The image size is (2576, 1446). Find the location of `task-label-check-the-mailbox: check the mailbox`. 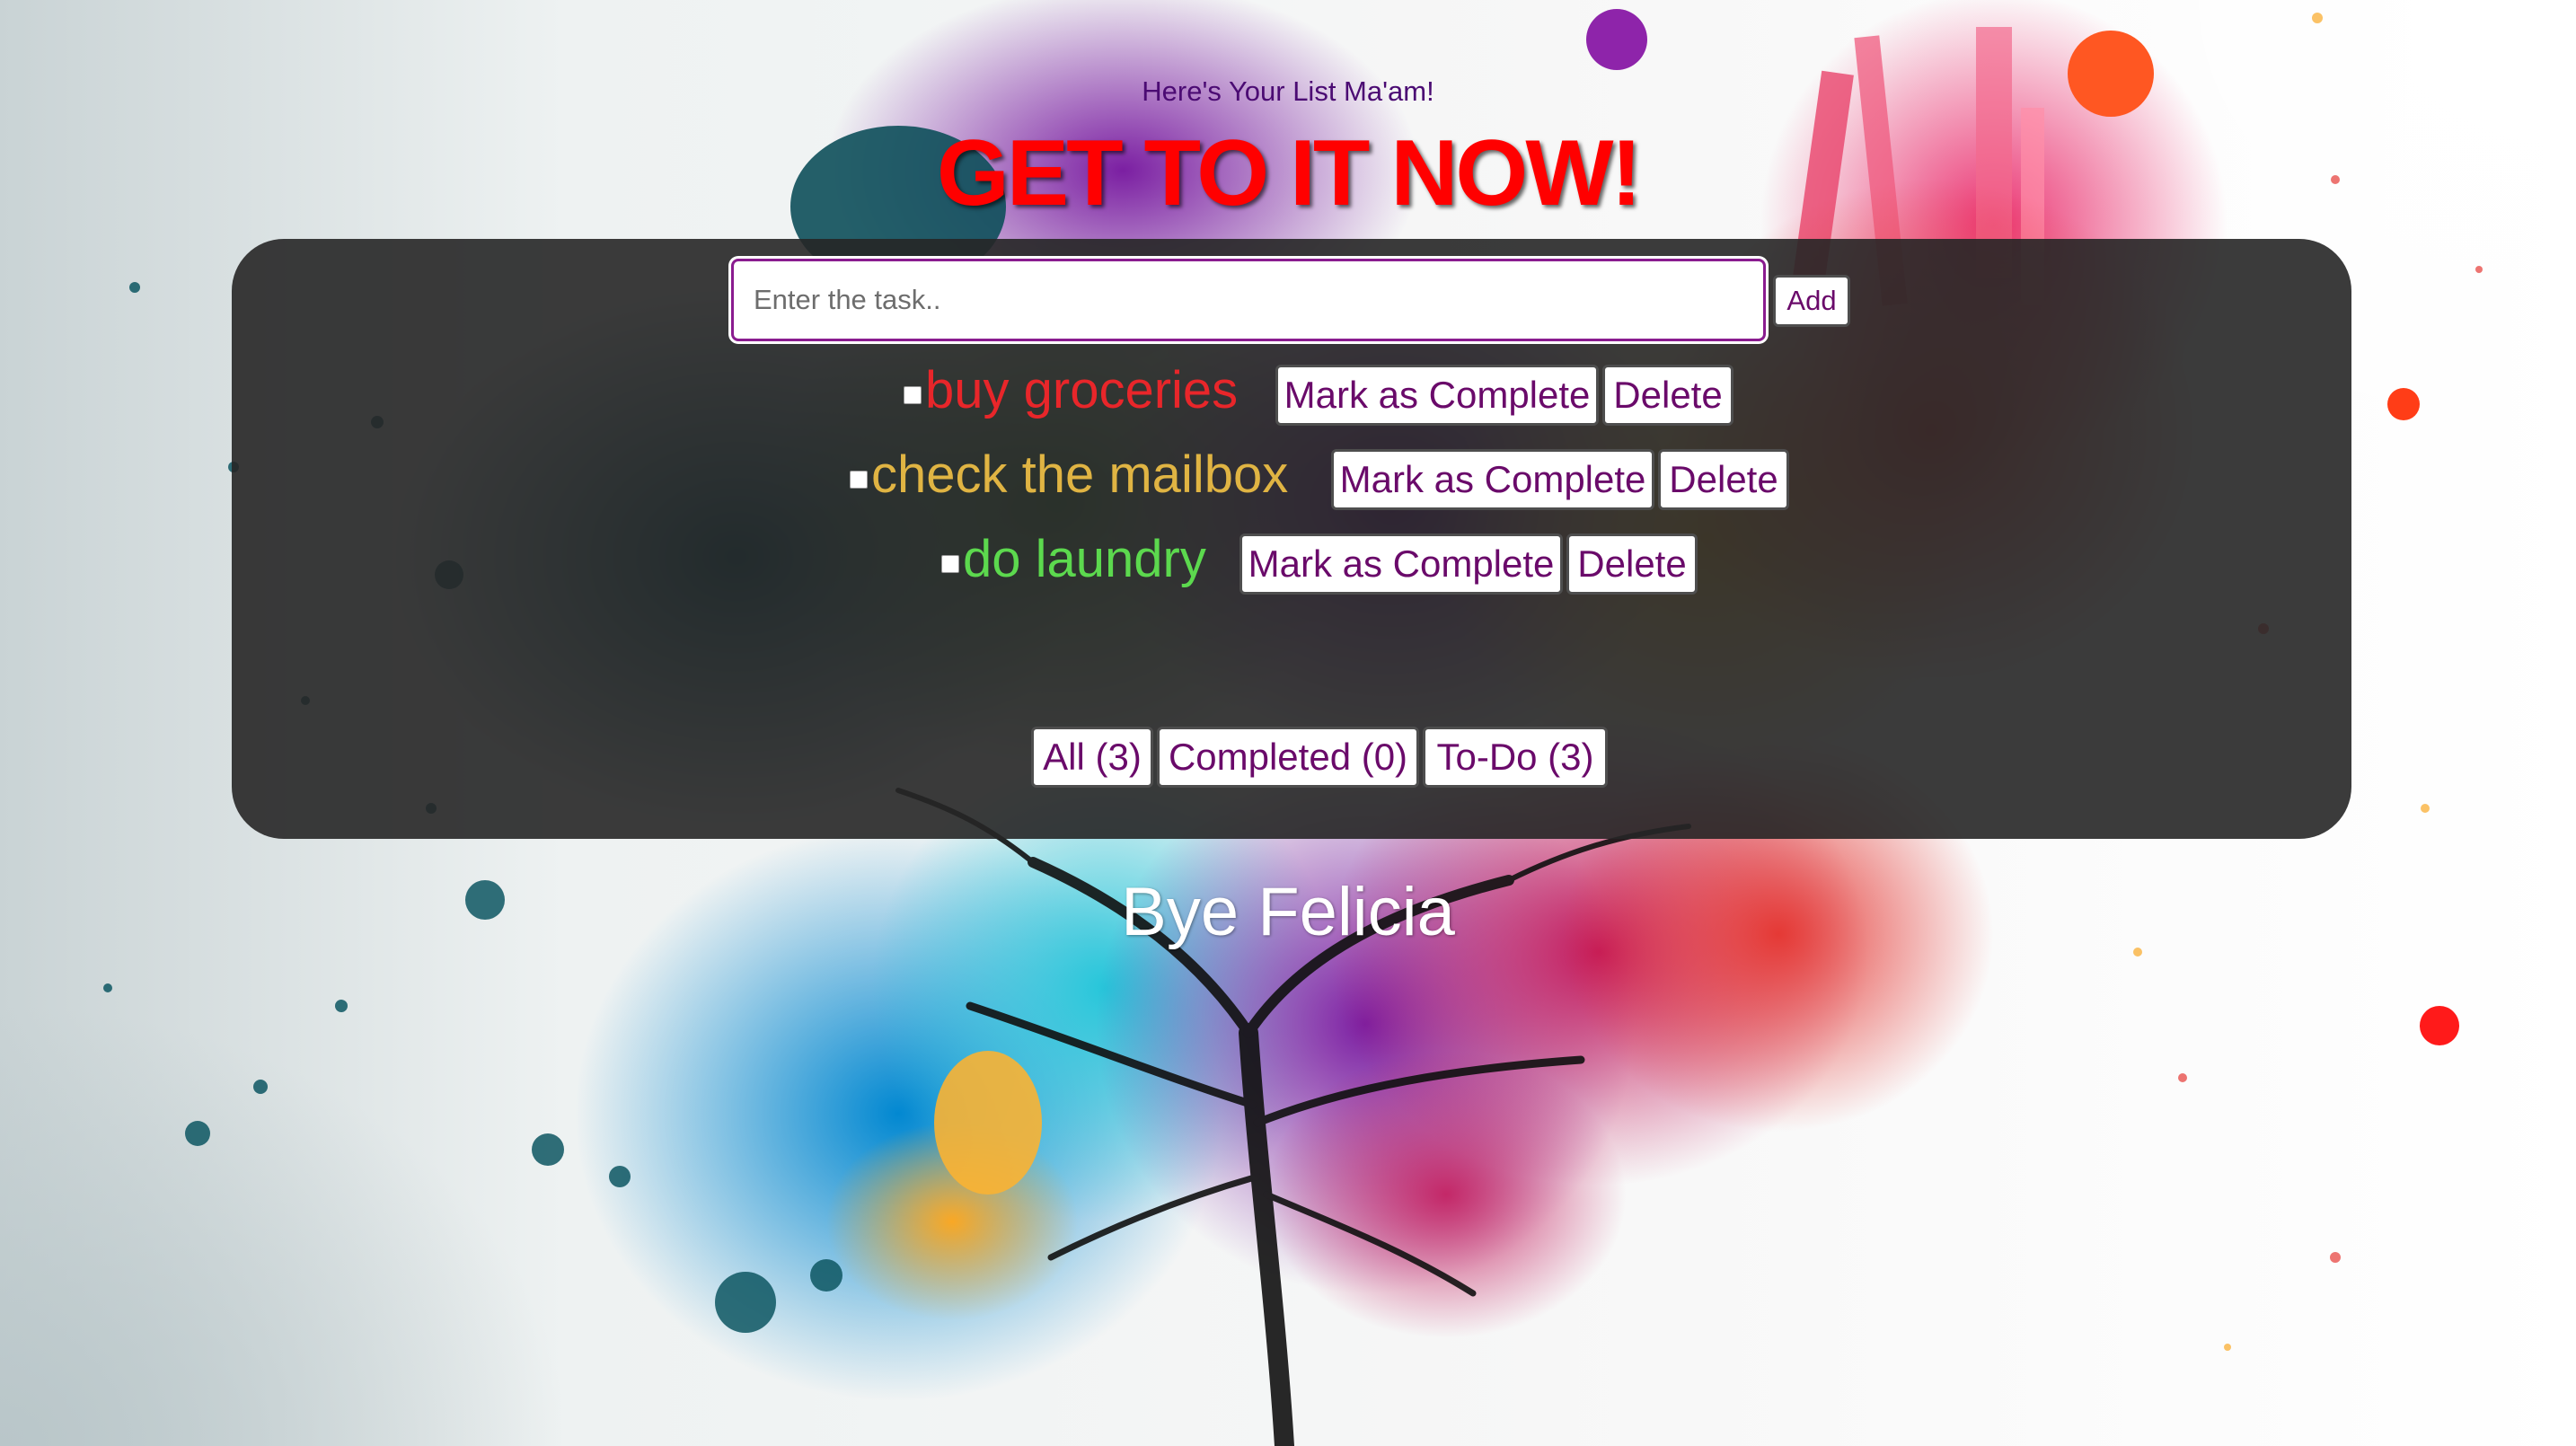

task-label-check-the-mailbox: check the mailbox is located at coordinates (1080, 474).